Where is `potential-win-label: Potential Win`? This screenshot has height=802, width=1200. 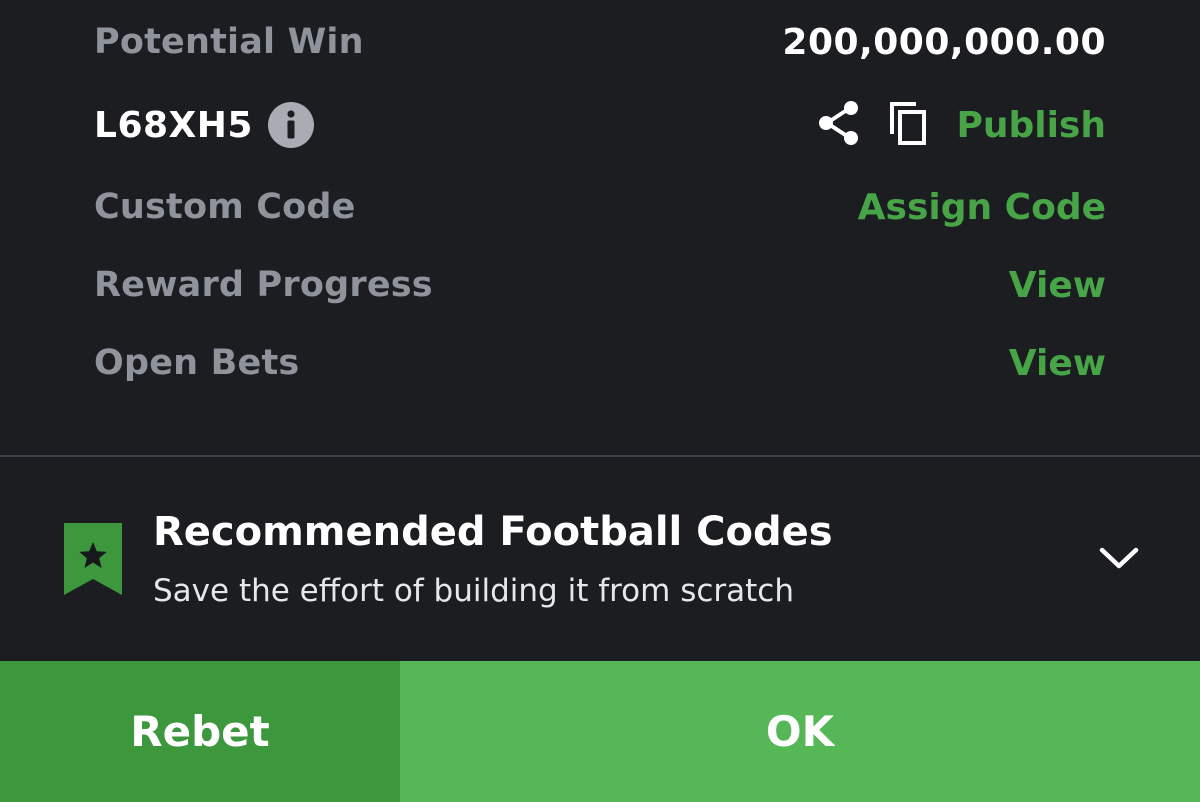 potential-win-label: Potential Win is located at coordinates (229, 42).